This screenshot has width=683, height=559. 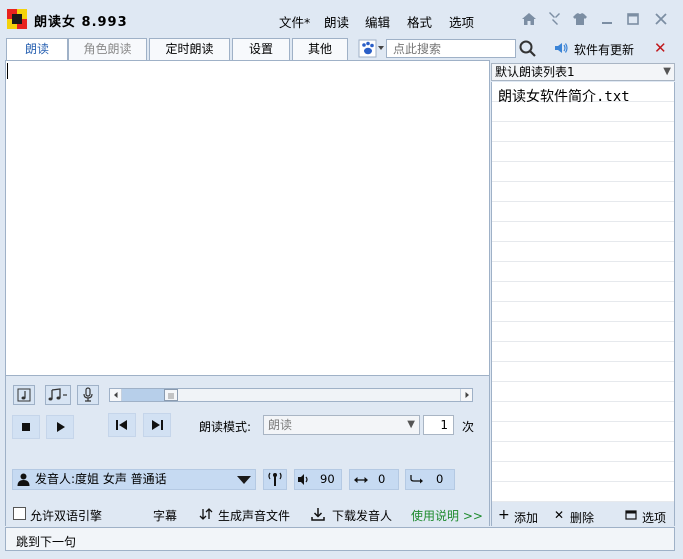 I want to click on next-button, so click(x=157, y=425).